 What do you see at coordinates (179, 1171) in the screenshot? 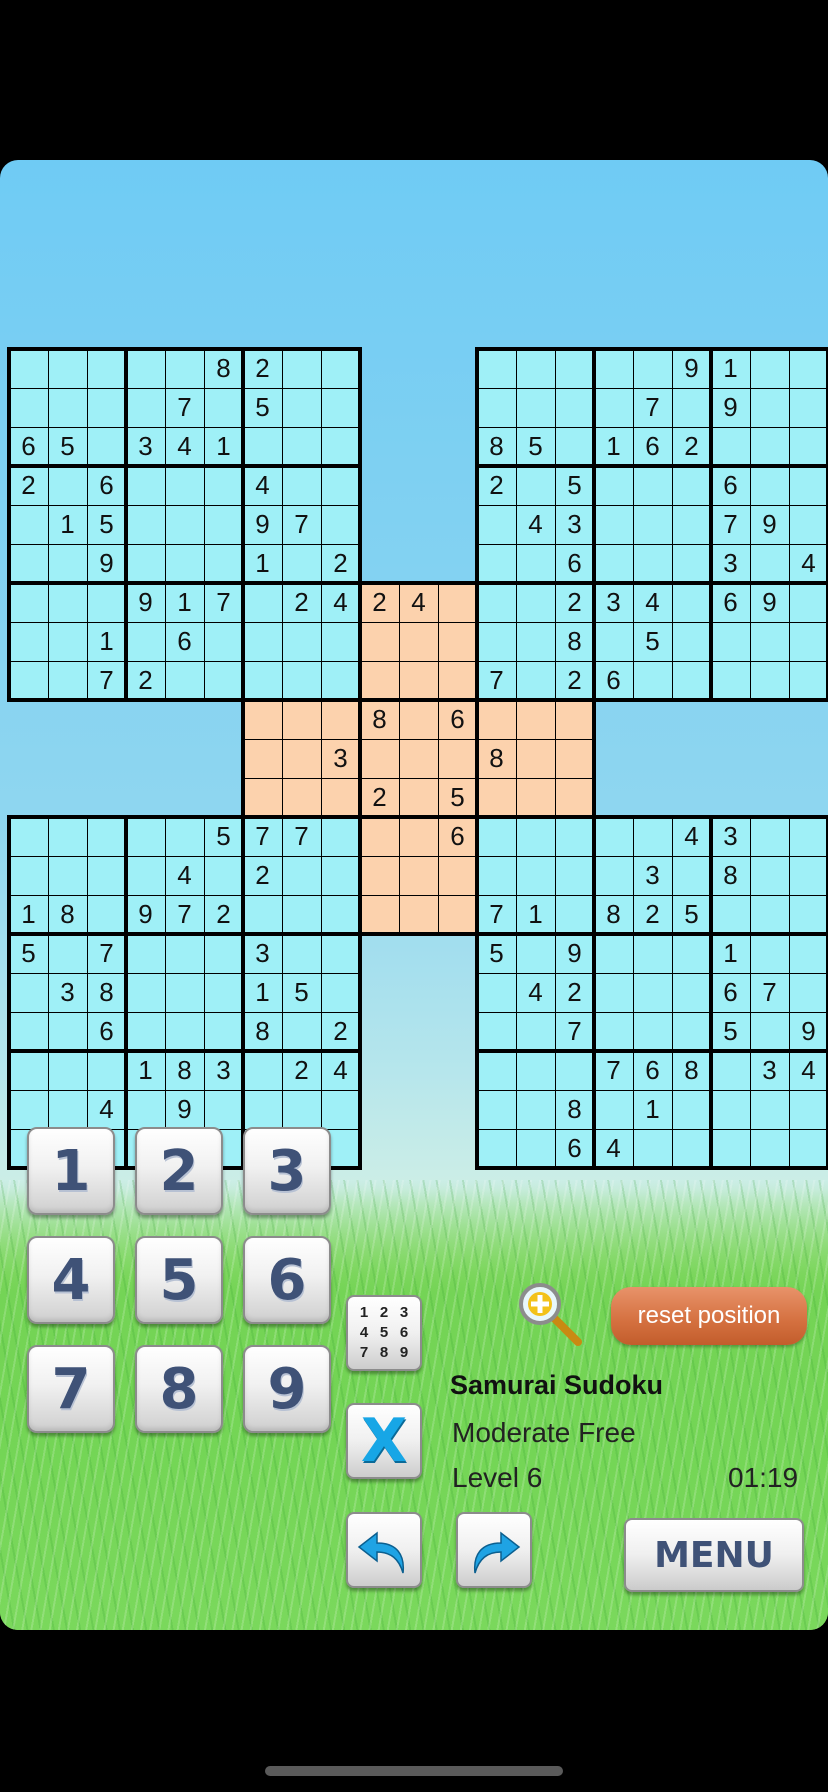
I see `digit-2-button: 2` at bounding box center [179, 1171].